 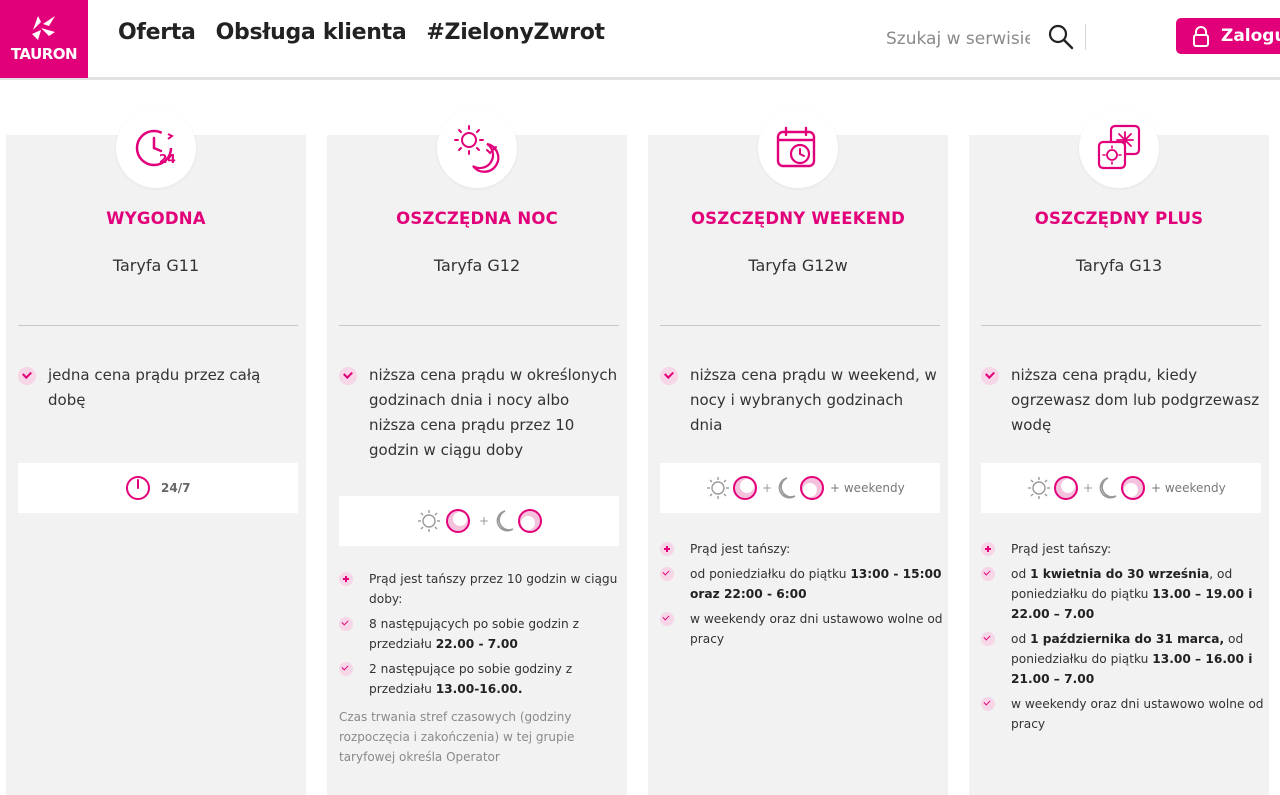 What do you see at coordinates (176, 488) in the screenshot?
I see `scheme-label: 24/7` at bounding box center [176, 488].